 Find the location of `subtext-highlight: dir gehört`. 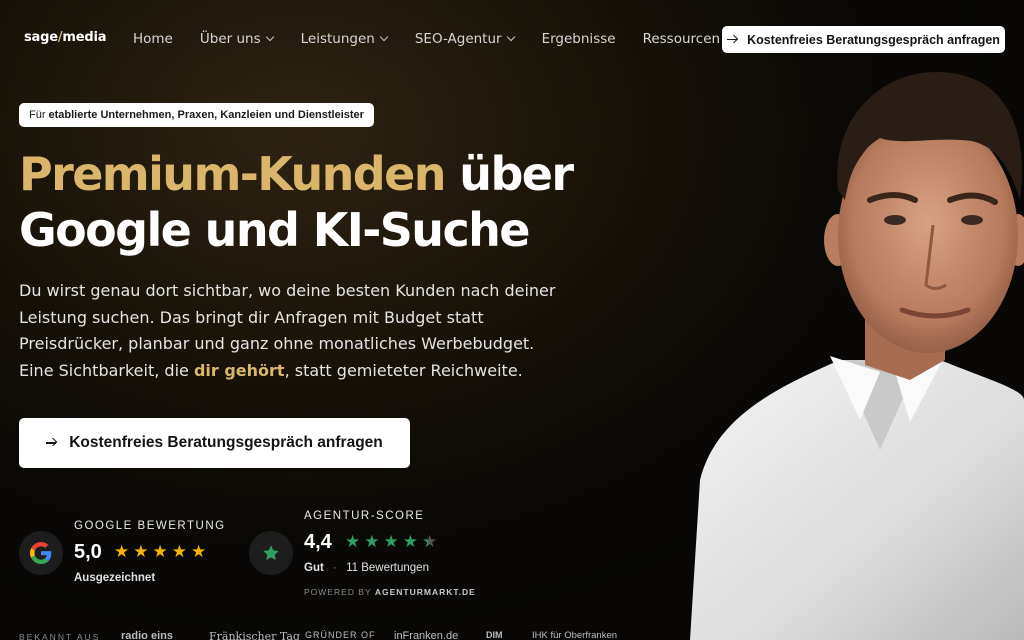

subtext-highlight: dir gehört is located at coordinates (239, 370).